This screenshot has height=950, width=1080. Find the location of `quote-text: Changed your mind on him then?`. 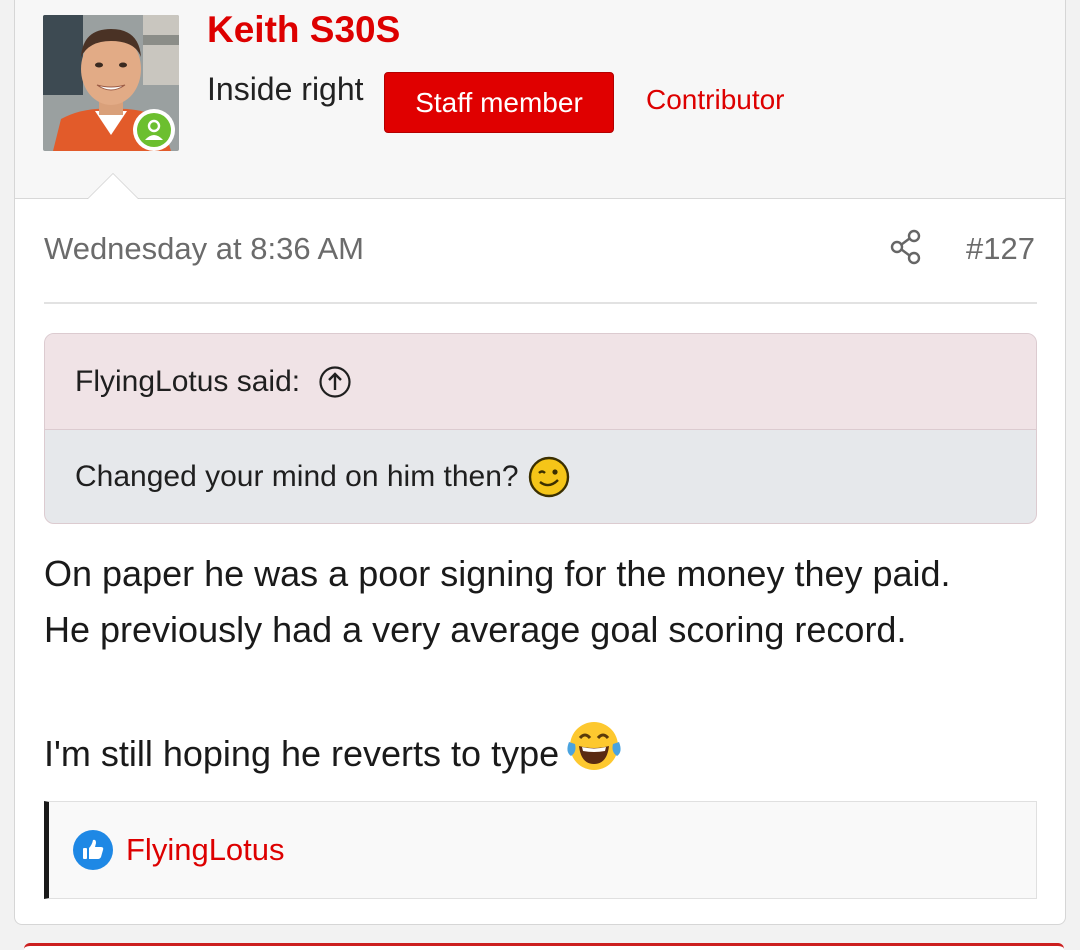

quote-text: Changed your mind on him then? is located at coordinates (297, 476).